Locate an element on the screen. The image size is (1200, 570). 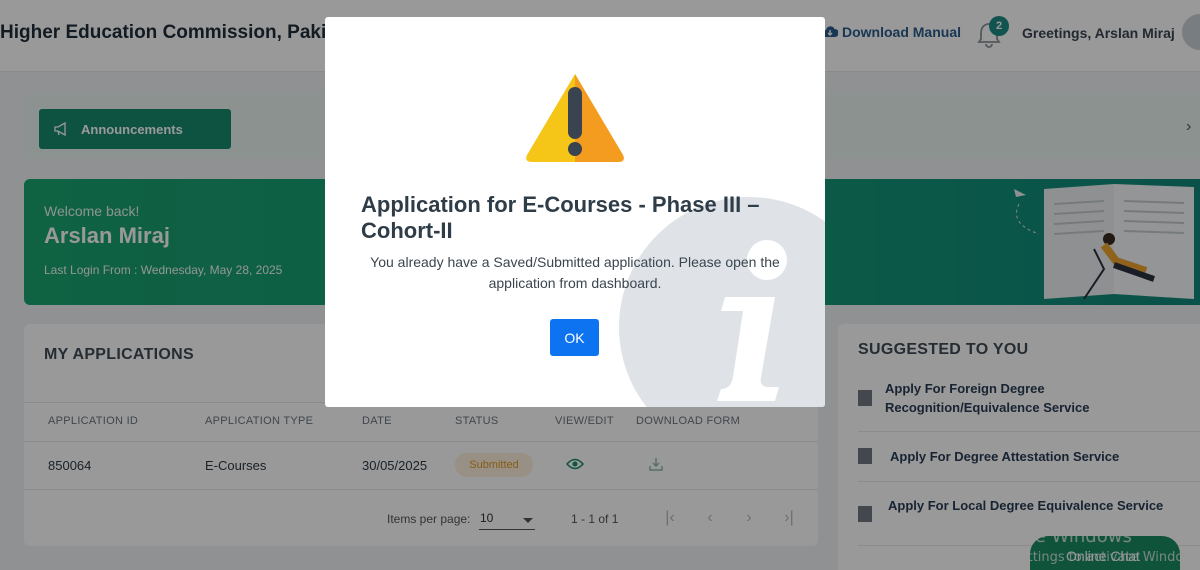
ok-button: OK is located at coordinates (574, 337).